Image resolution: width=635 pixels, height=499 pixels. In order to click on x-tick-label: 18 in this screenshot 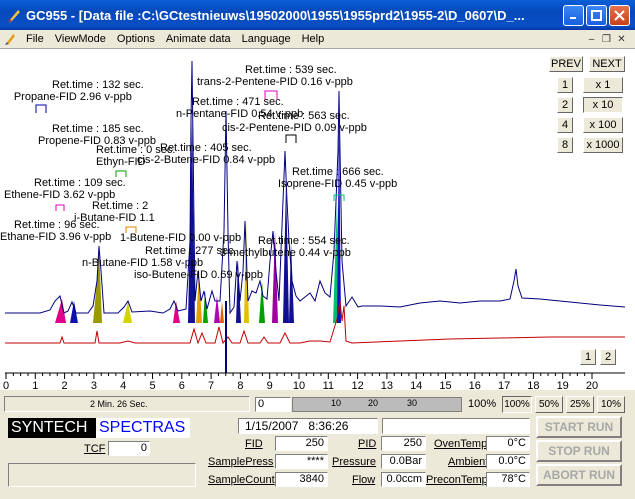, I will do `click(533, 385)`.